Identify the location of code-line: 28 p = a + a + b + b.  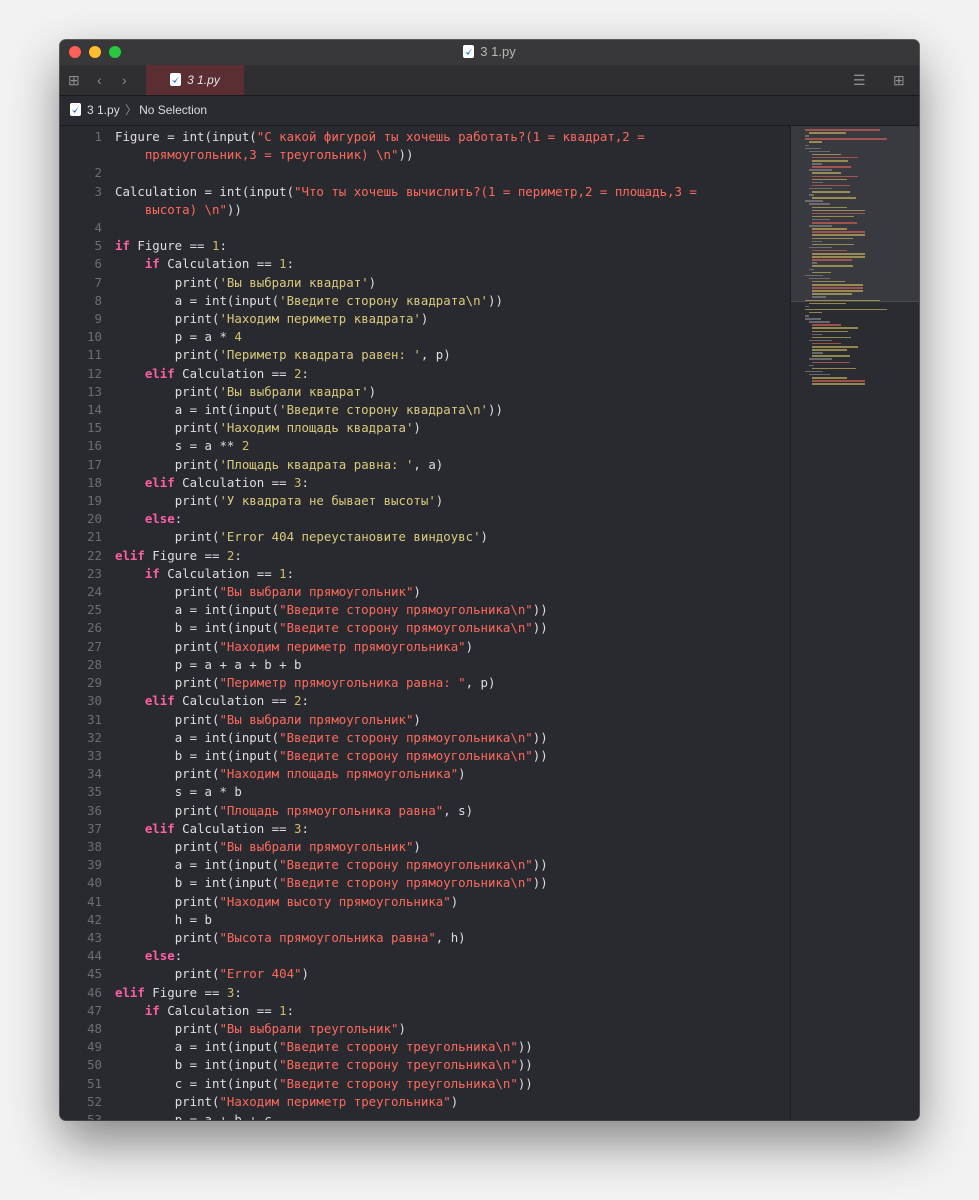
(425, 665).